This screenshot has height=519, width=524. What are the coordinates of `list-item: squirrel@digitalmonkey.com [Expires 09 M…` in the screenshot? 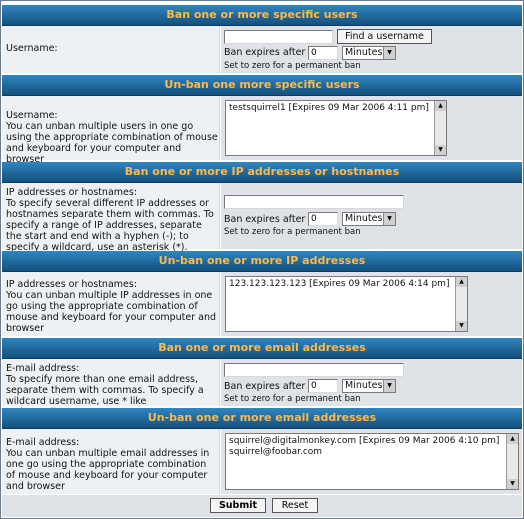 It's located at (372, 441).